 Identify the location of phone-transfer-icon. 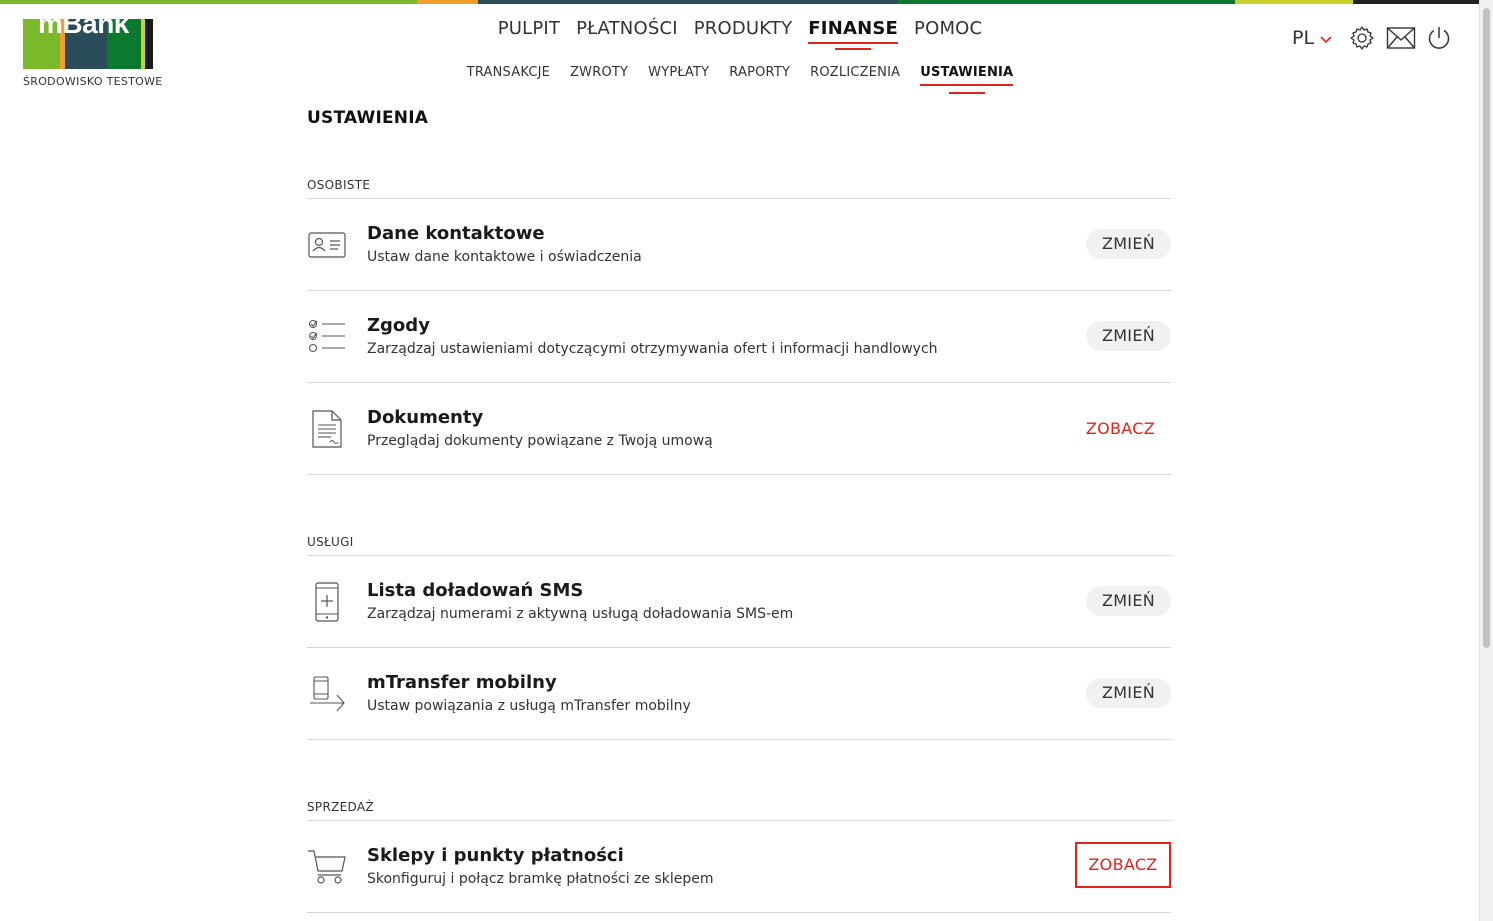
(327, 694).